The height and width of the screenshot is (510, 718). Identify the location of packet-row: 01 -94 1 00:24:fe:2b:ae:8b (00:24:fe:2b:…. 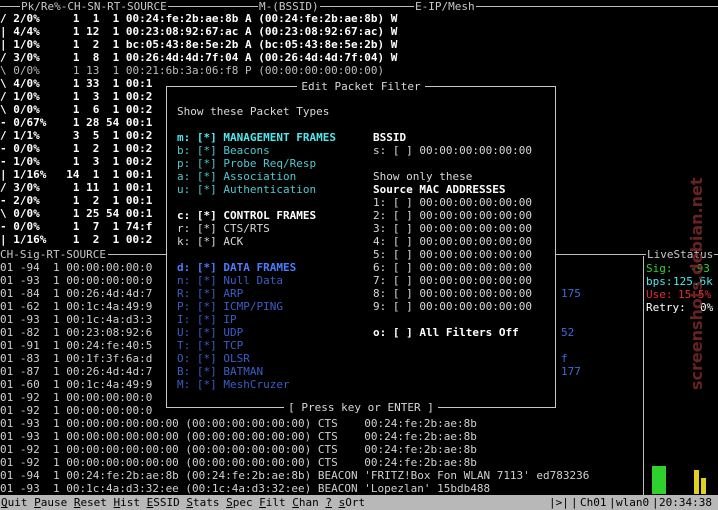
(294, 475).